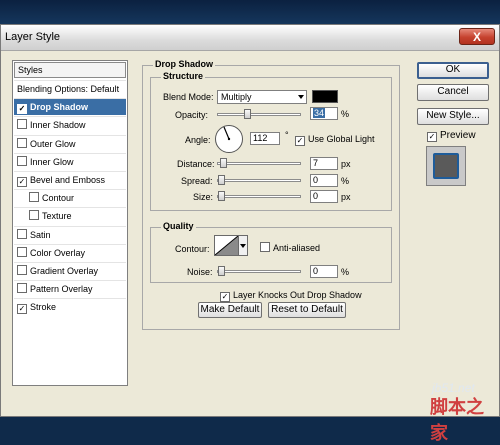 The height and width of the screenshot is (445, 500). What do you see at coordinates (250, 12) in the screenshot?
I see `desktop-background` at bounding box center [250, 12].